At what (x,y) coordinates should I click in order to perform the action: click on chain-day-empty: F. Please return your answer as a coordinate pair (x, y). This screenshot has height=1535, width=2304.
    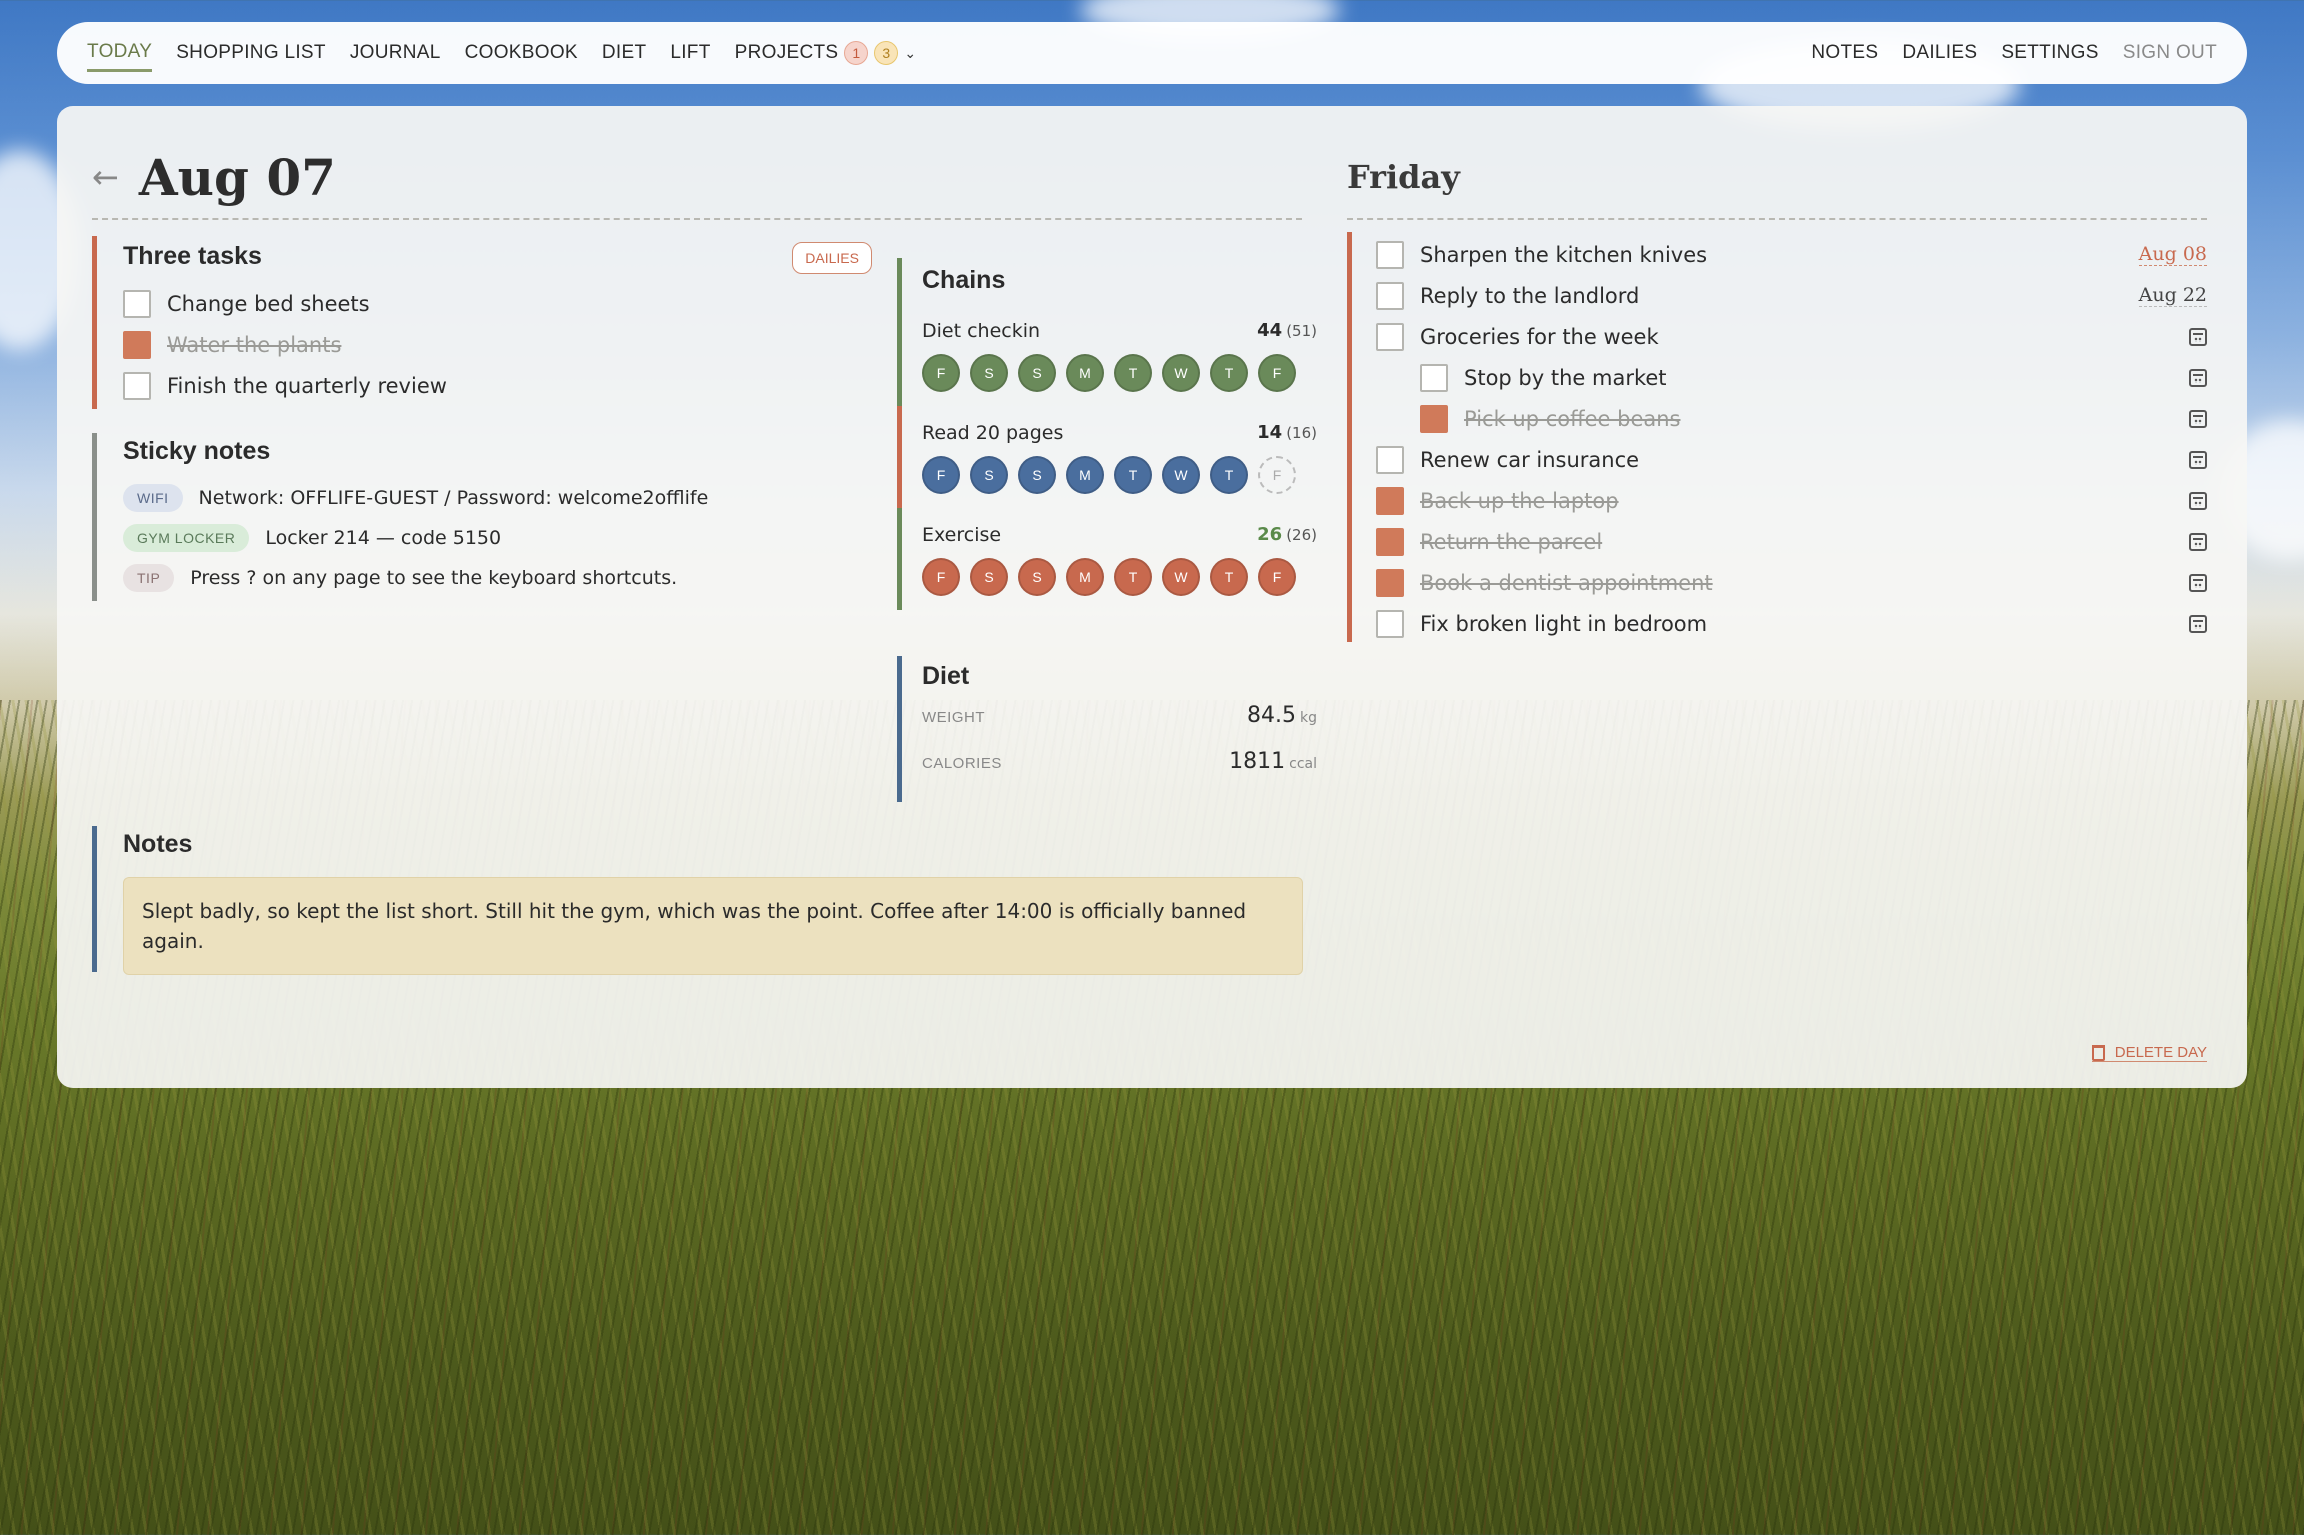
    Looking at the image, I should click on (1277, 475).